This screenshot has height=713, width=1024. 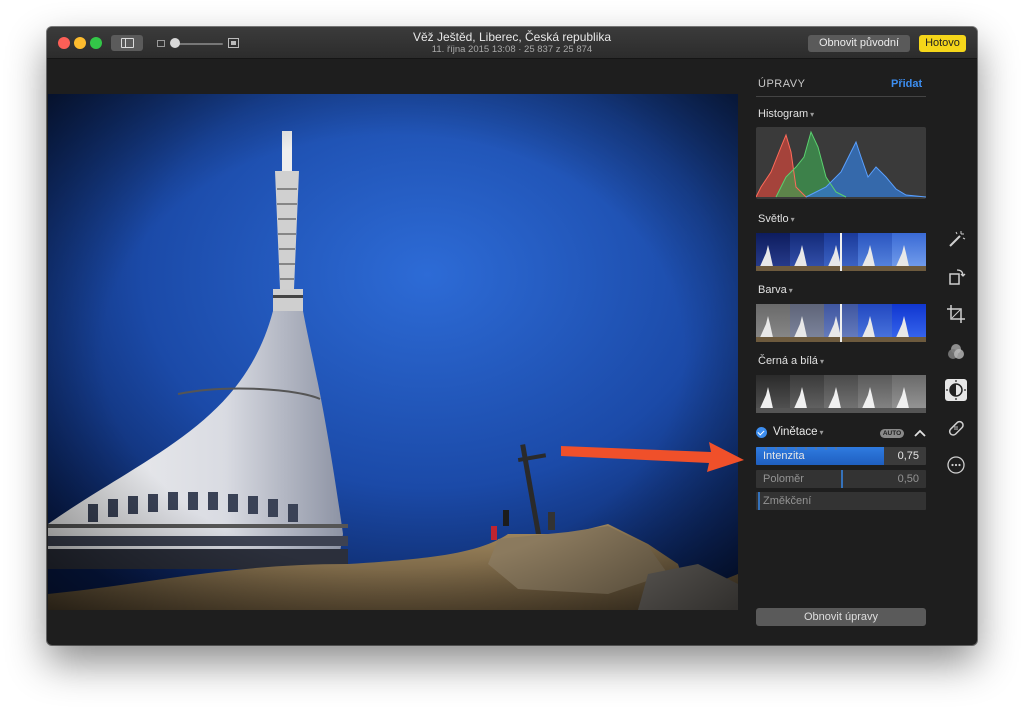 What do you see at coordinates (956, 465) in the screenshot?
I see `more-options-icon` at bounding box center [956, 465].